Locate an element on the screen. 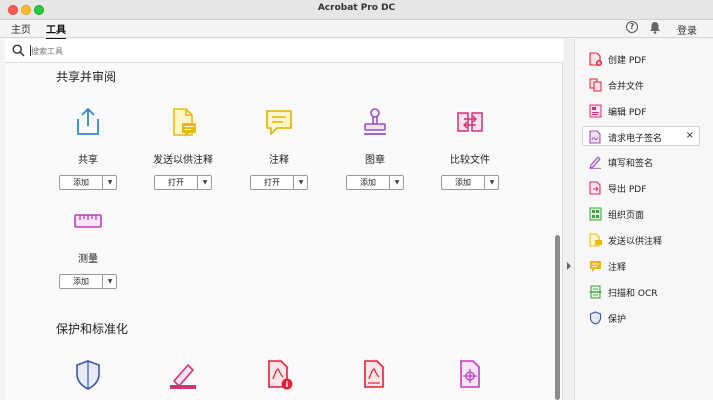  panel-item-label: 创建 PDF is located at coordinates (627, 61).